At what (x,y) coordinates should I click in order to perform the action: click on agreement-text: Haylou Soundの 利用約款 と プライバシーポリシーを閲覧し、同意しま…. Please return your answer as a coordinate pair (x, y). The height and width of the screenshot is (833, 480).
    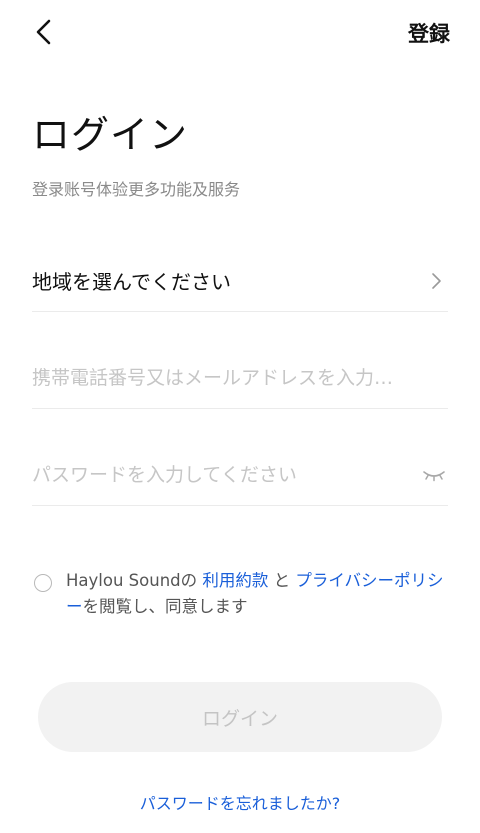
    Looking at the image, I should click on (255, 594).